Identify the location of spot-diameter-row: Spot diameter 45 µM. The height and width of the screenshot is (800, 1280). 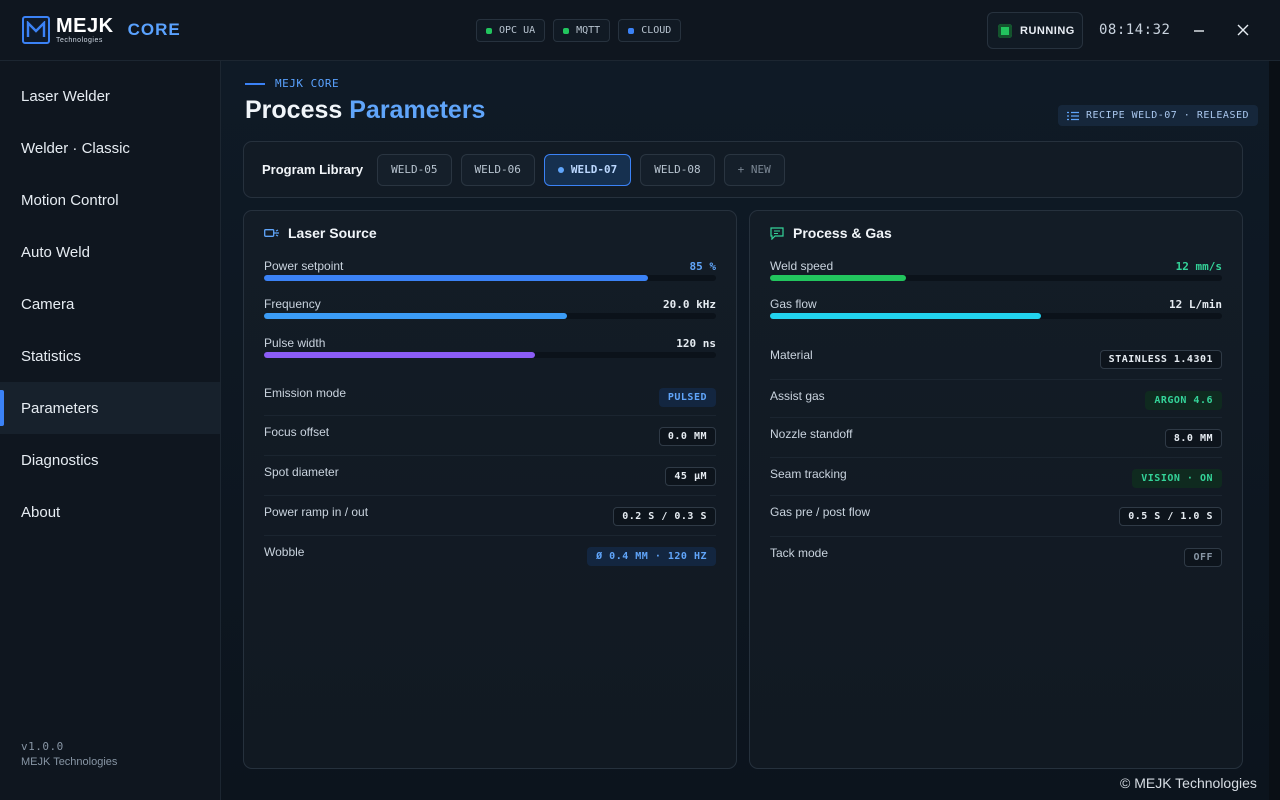
(490, 475).